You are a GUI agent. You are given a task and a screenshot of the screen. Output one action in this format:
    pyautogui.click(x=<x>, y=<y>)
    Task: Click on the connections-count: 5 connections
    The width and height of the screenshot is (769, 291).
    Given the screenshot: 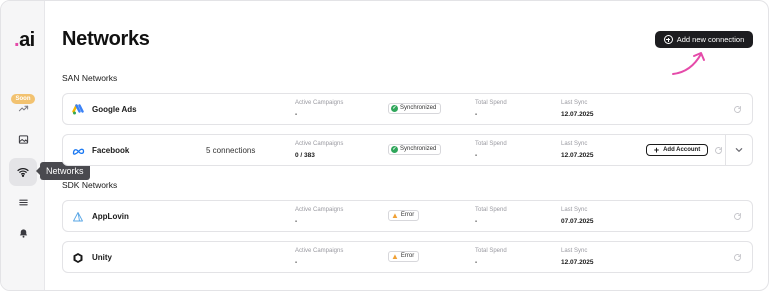 What is the action you would take?
    pyautogui.click(x=231, y=150)
    